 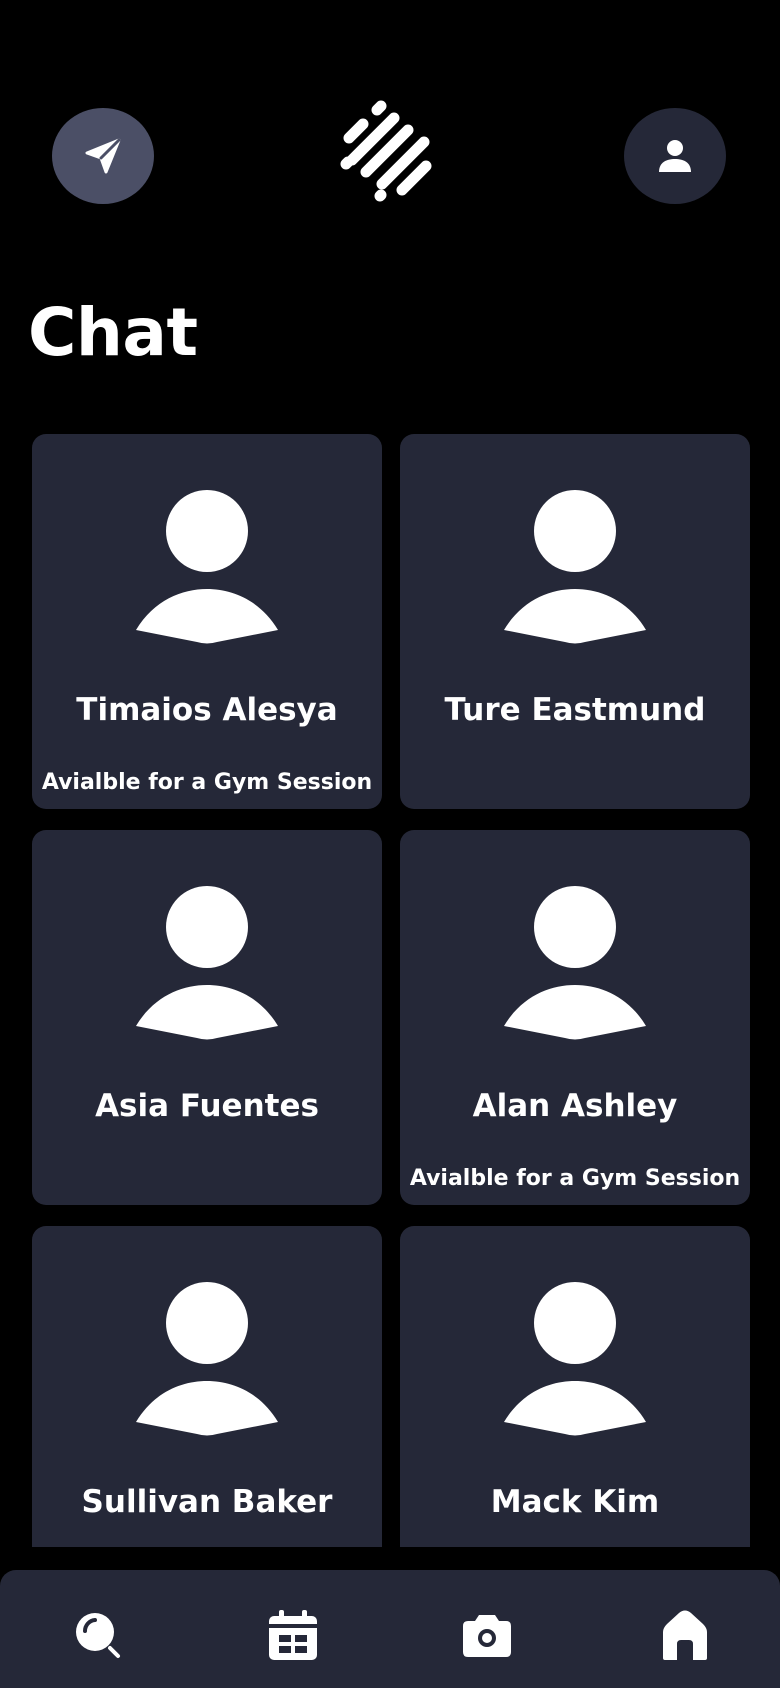 I want to click on calendar-icon, so click(x=293, y=1635).